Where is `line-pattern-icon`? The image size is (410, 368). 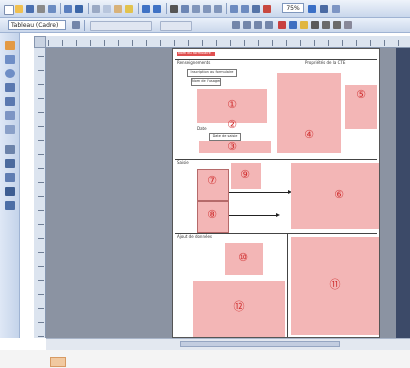
line-pattern-icon is located at coordinates (326, 25).